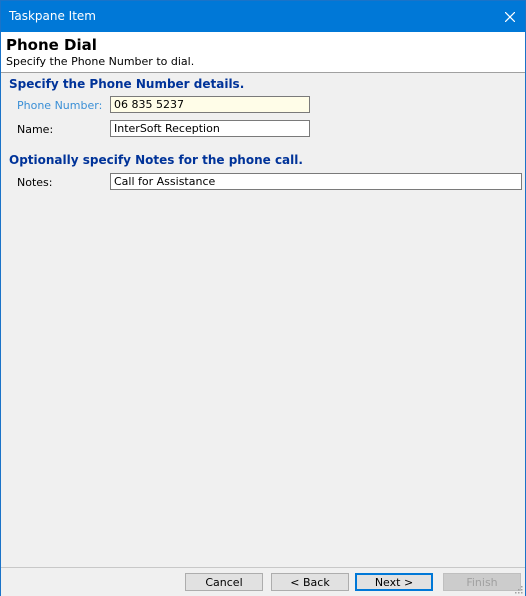  I want to click on close-button, so click(509, 16).